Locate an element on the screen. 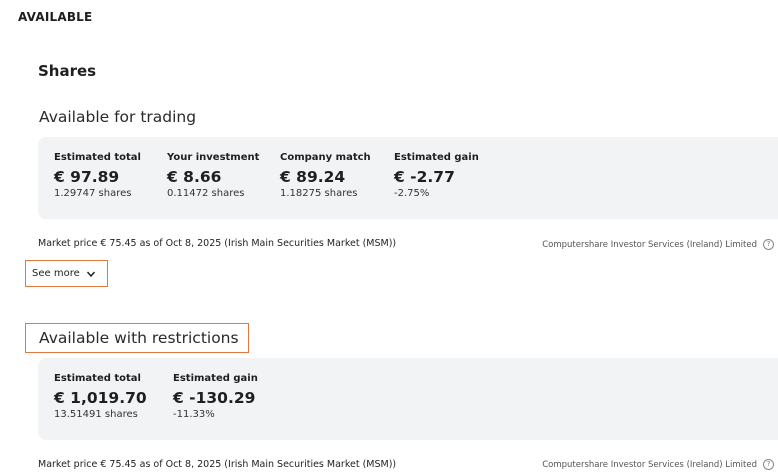 The width and height of the screenshot is (778, 472). trading-metric-estimated-gain: Estimated gain € -2.77 -2.75% is located at coordinates (436, 175).